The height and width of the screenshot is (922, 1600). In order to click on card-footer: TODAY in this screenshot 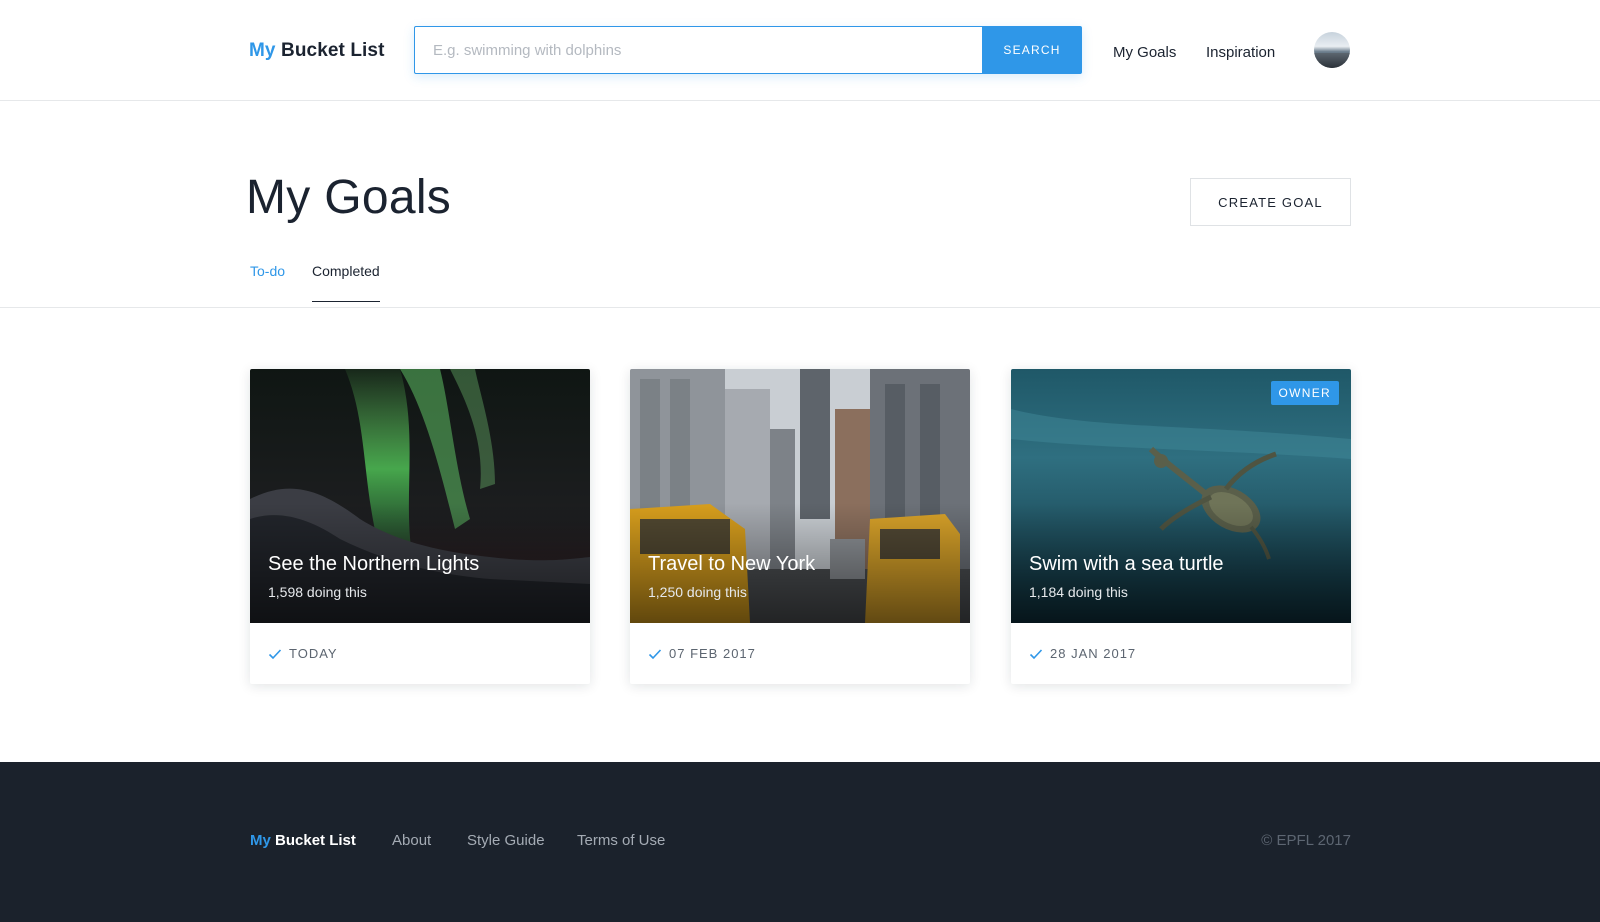, I will do `click(420, 653)`.